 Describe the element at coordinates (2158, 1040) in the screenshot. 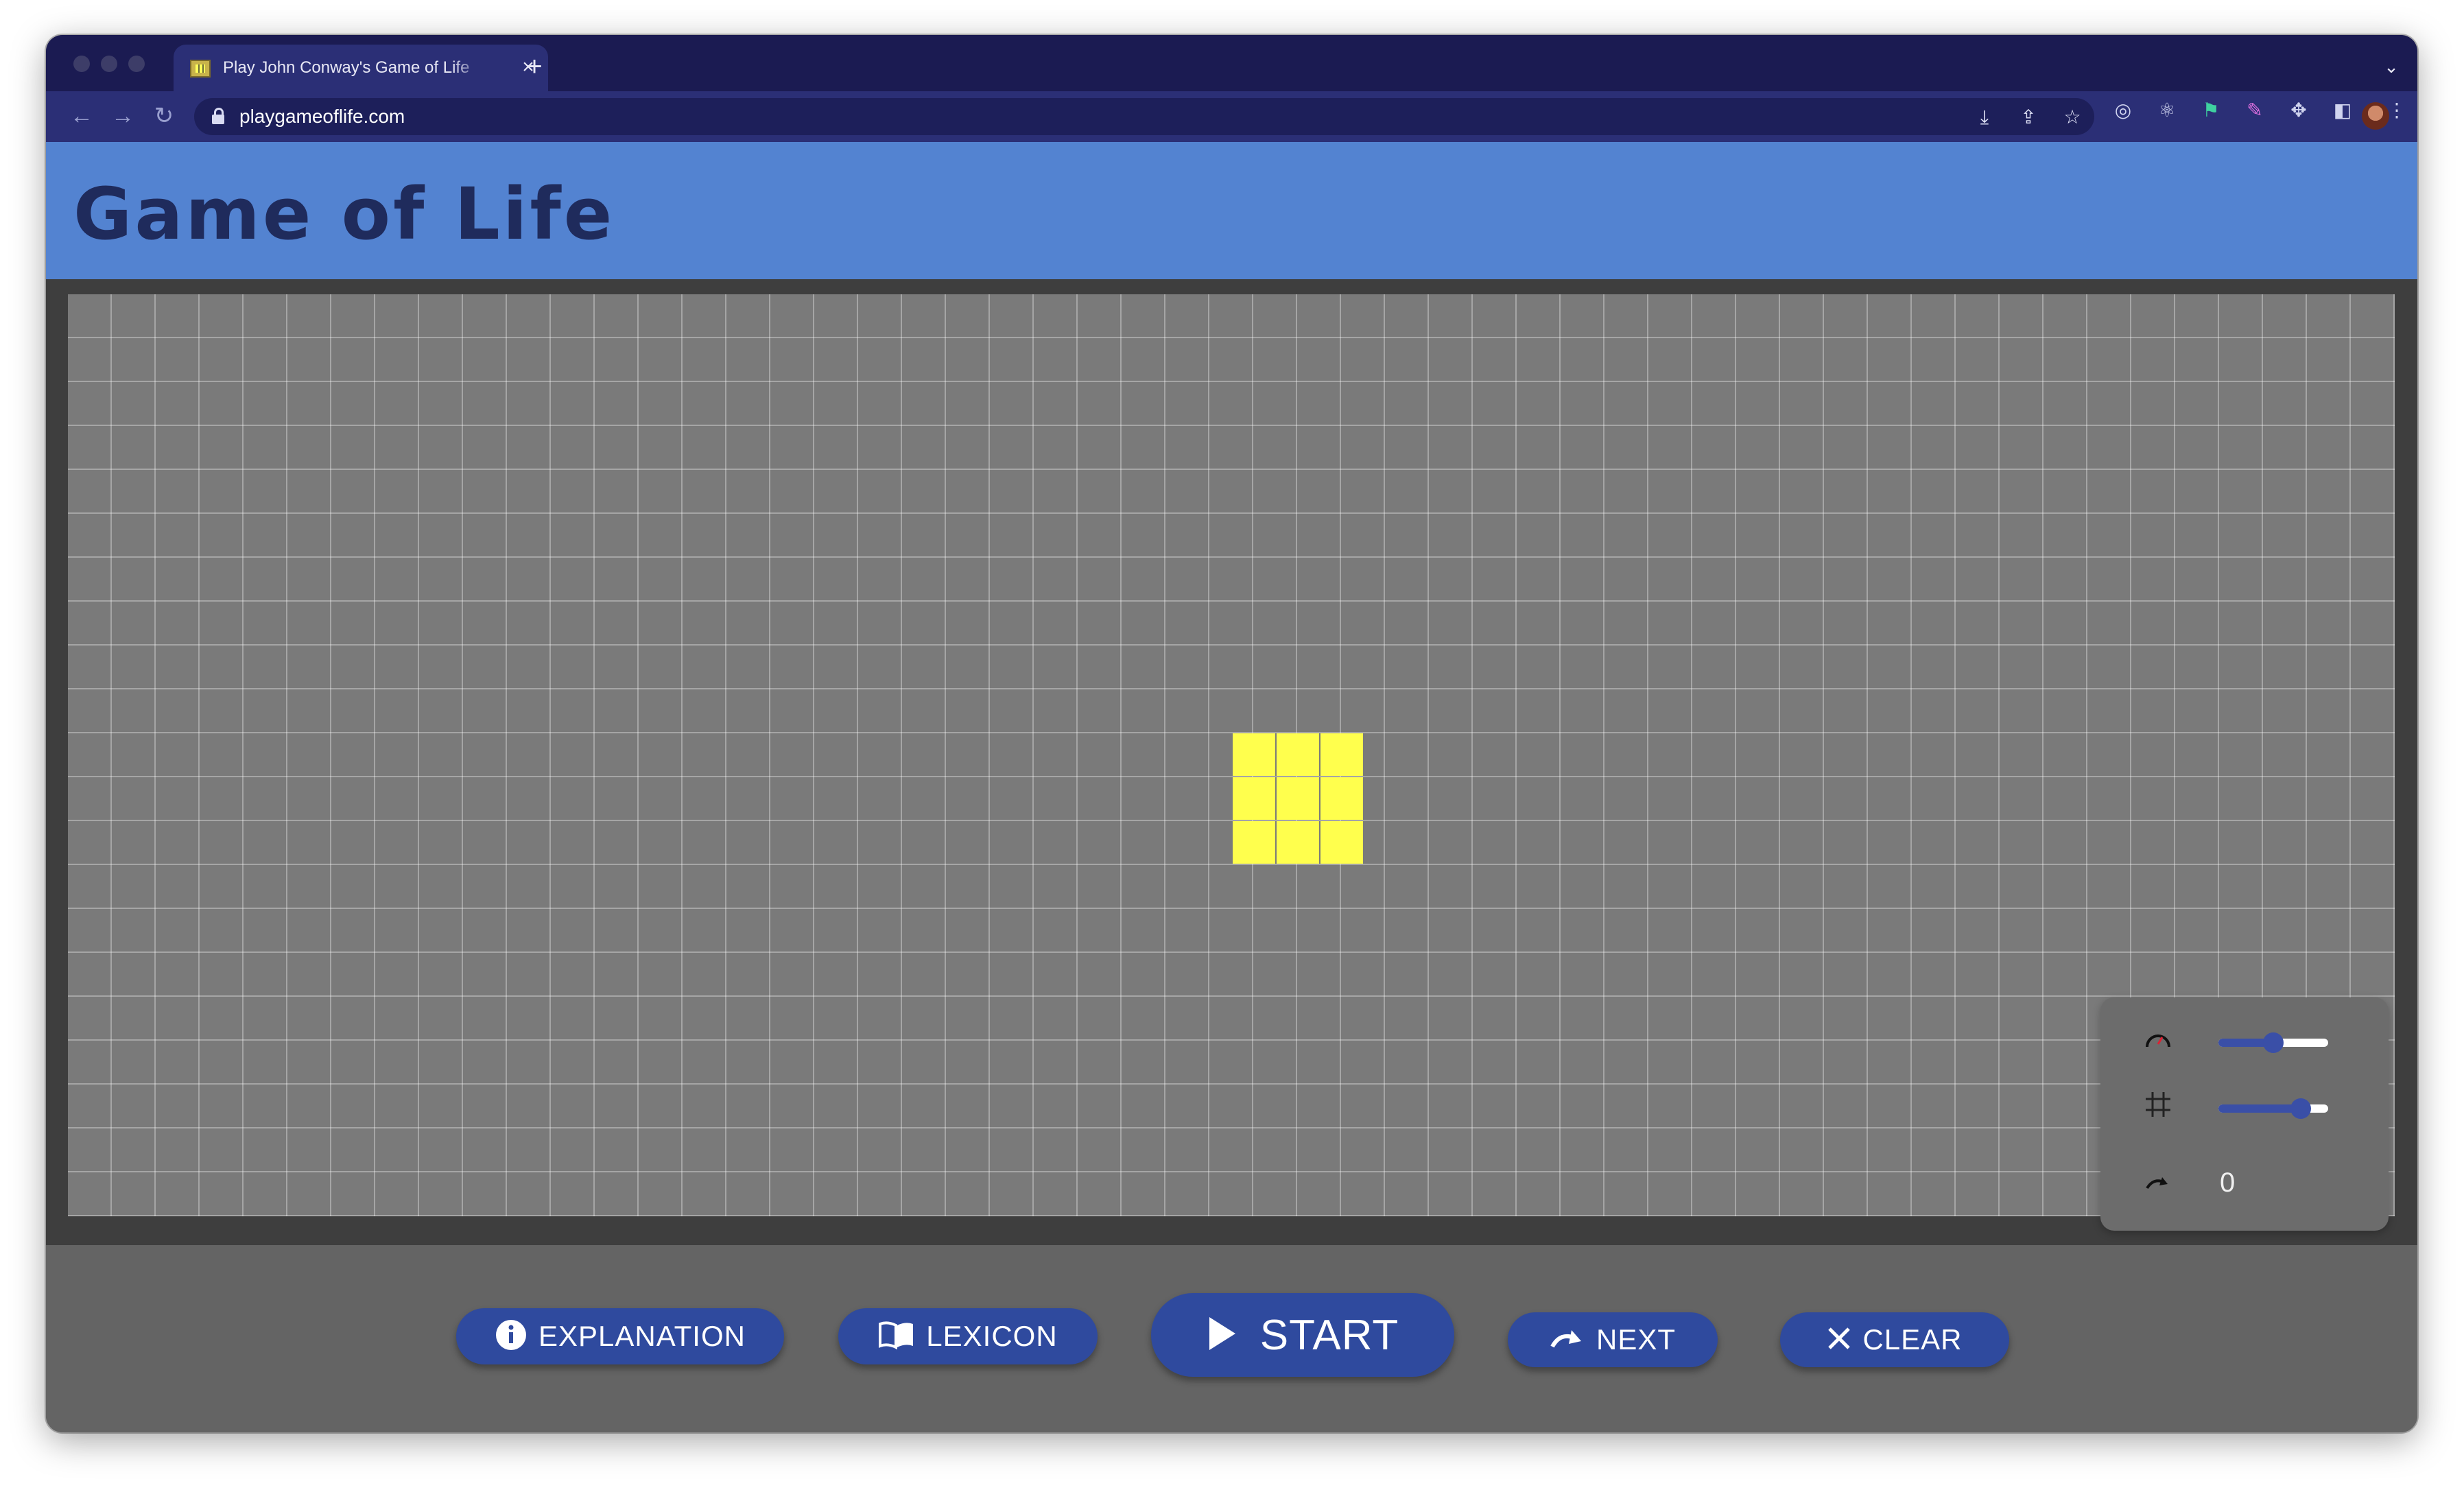

I see `speedometer-icon` at that location.